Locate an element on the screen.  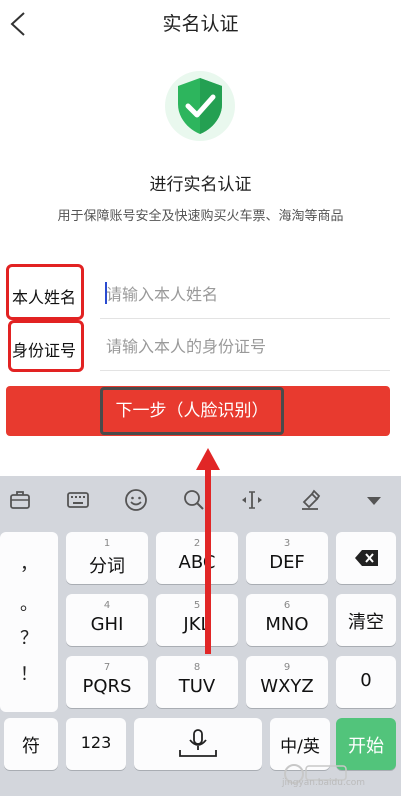
section-heading: 进行实名认证 is located at coordinates (200, 185).